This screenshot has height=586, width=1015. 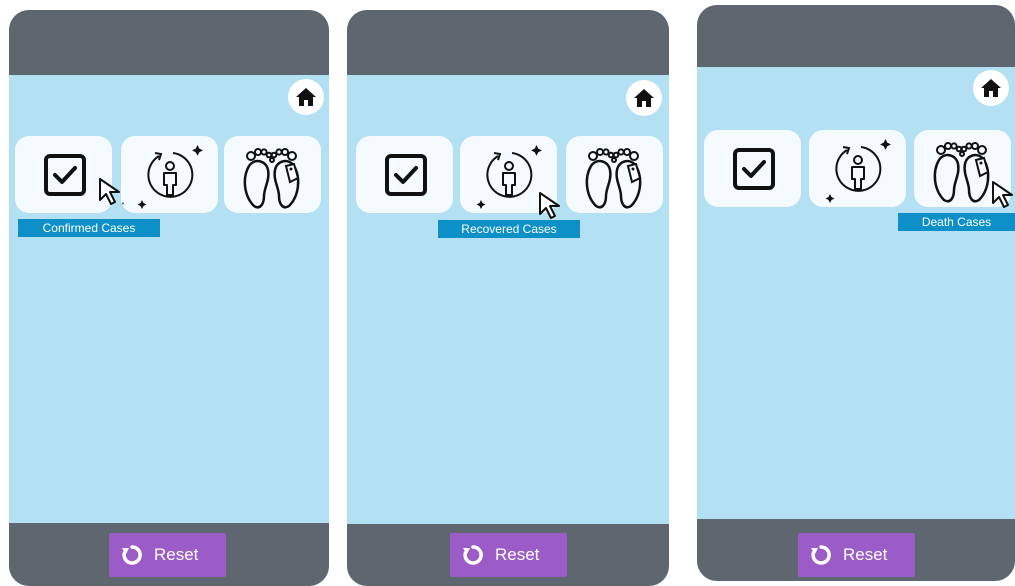 I want to click on tooltip-confirmed-cases: Confirmed Cases, so click(x=89, y=228).